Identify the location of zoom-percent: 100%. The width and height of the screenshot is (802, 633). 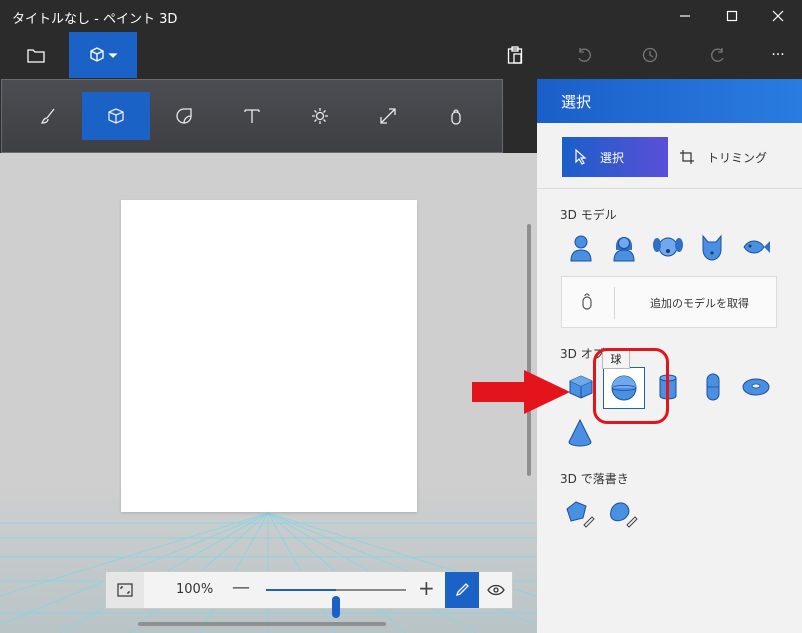
(195, 589).